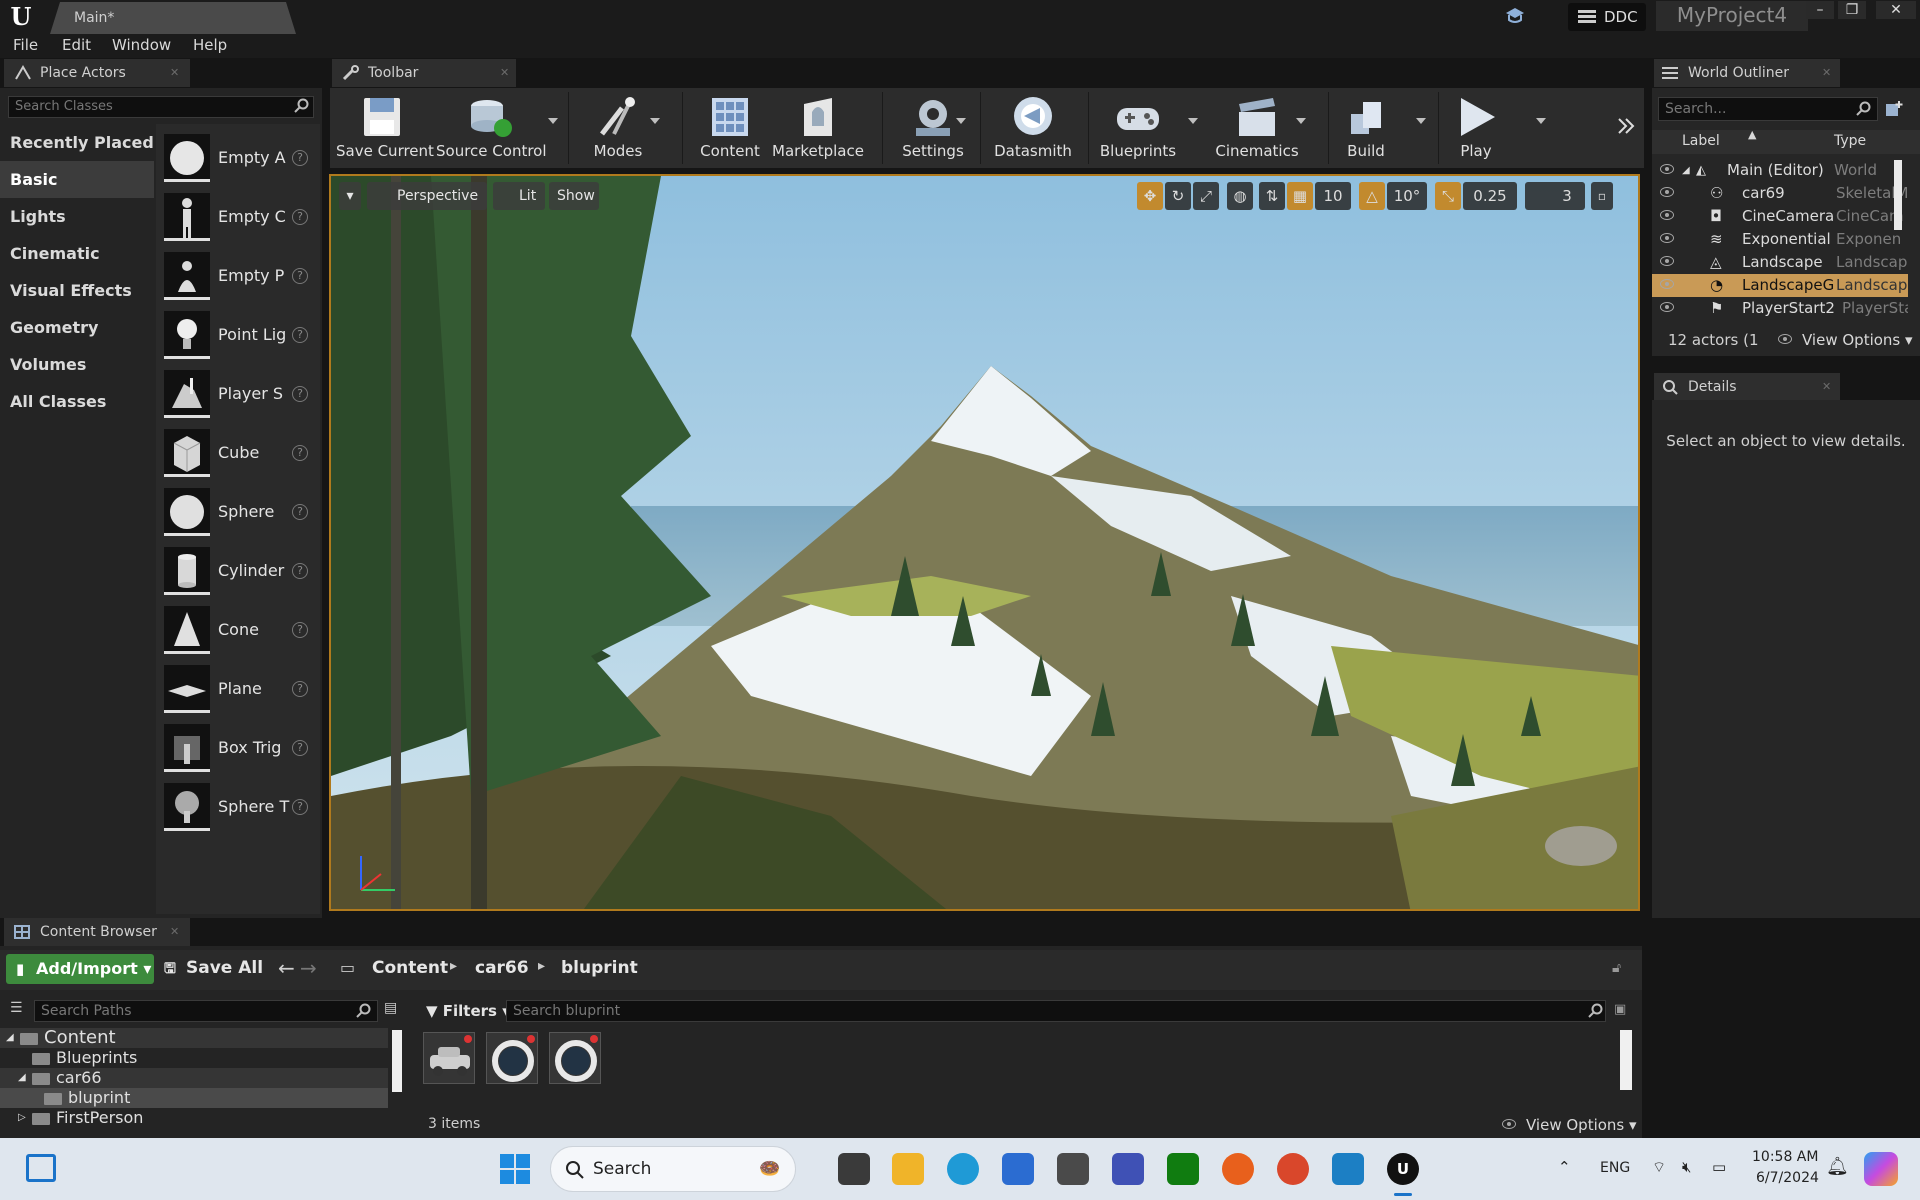 The width and height of the screenshot is (1920, 1200). Describe the element at coordinates (1780, 193) in the screenshot. I see `outliner-row: ⚇ car69 SkeletalM` at that location.